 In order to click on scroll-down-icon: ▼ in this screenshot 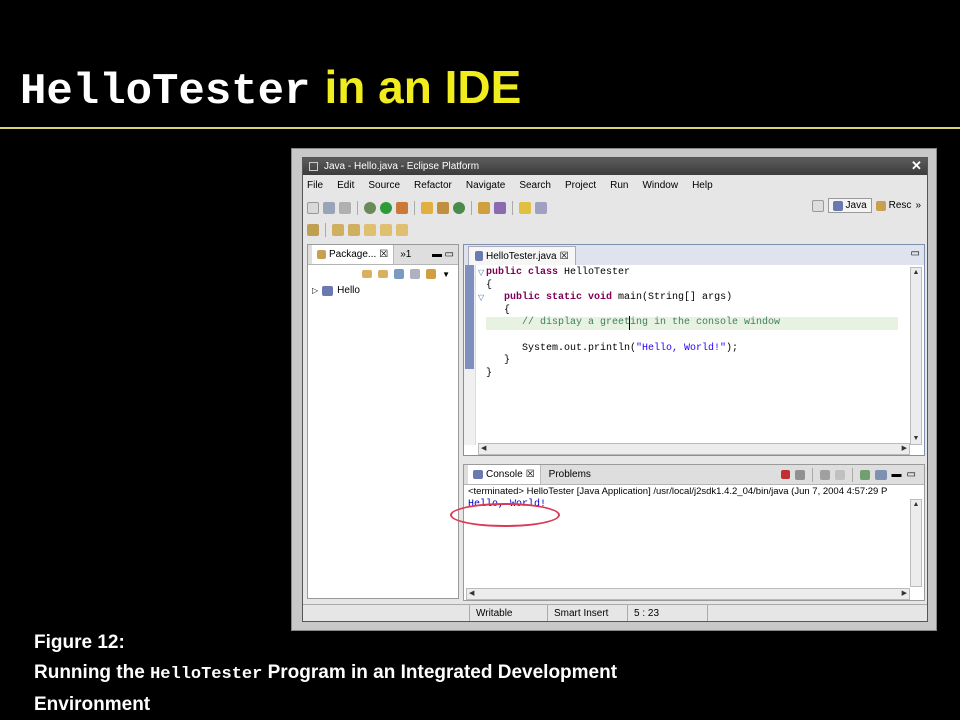, I will do `click(916, 439)`.